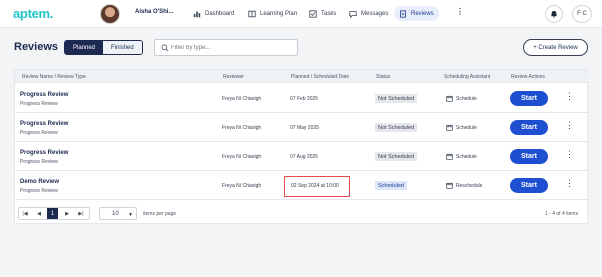  What do you see at coordinates (36, 47) in the screenshot?
I see `page-title: Reviews` at bounding box center [36, 47].